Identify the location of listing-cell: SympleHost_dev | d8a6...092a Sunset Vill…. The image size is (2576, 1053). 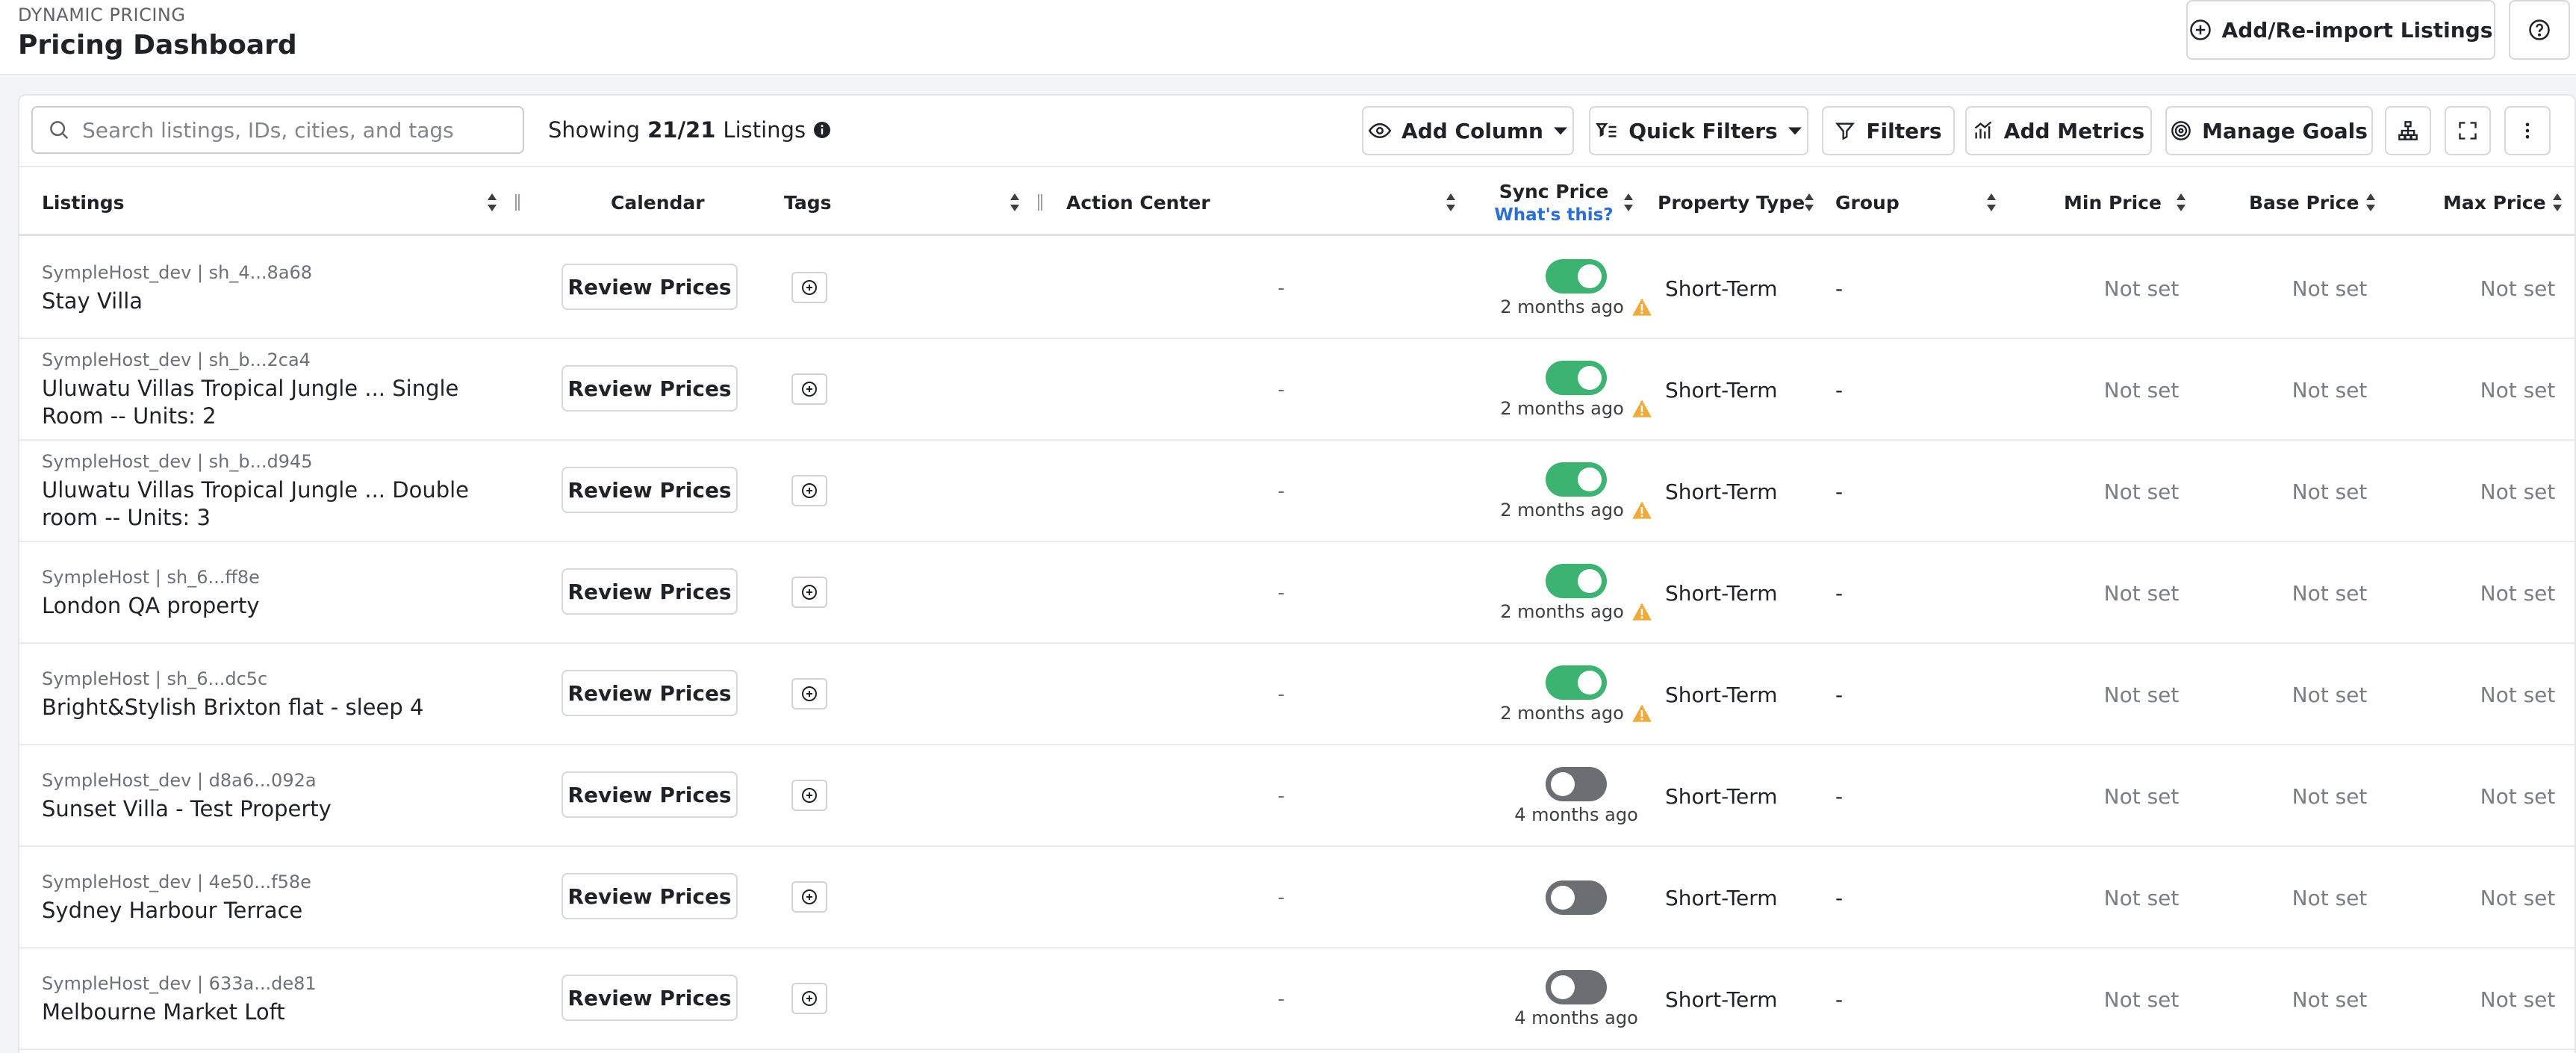
(281, 796).